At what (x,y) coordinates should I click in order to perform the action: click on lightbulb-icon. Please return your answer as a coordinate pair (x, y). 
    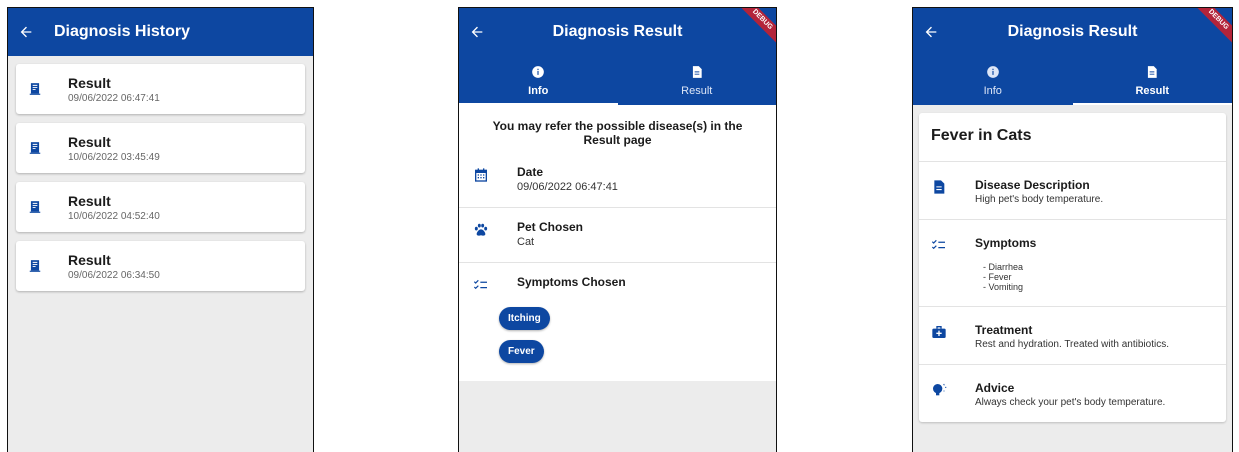
    Looking at the image, I should click on (940, 389).